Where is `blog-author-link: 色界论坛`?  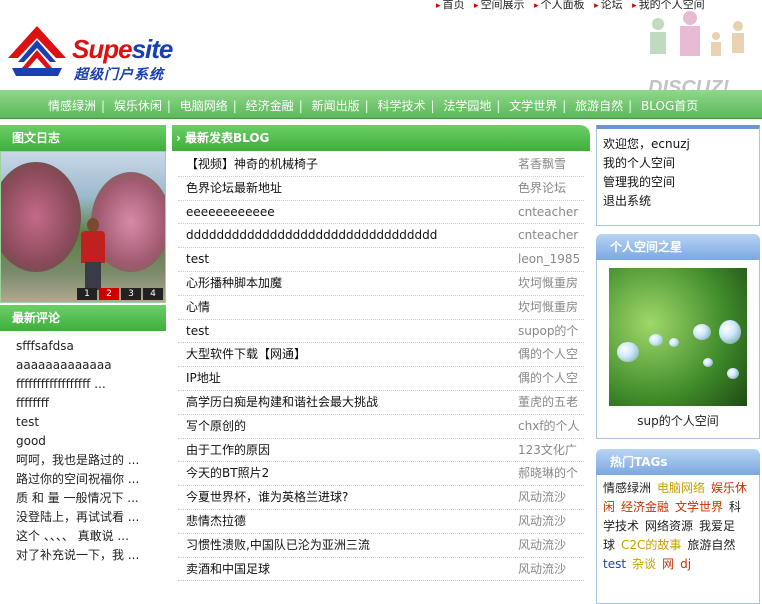
blog-author-link: 色界论坛 is located at coordinates (551, 188).